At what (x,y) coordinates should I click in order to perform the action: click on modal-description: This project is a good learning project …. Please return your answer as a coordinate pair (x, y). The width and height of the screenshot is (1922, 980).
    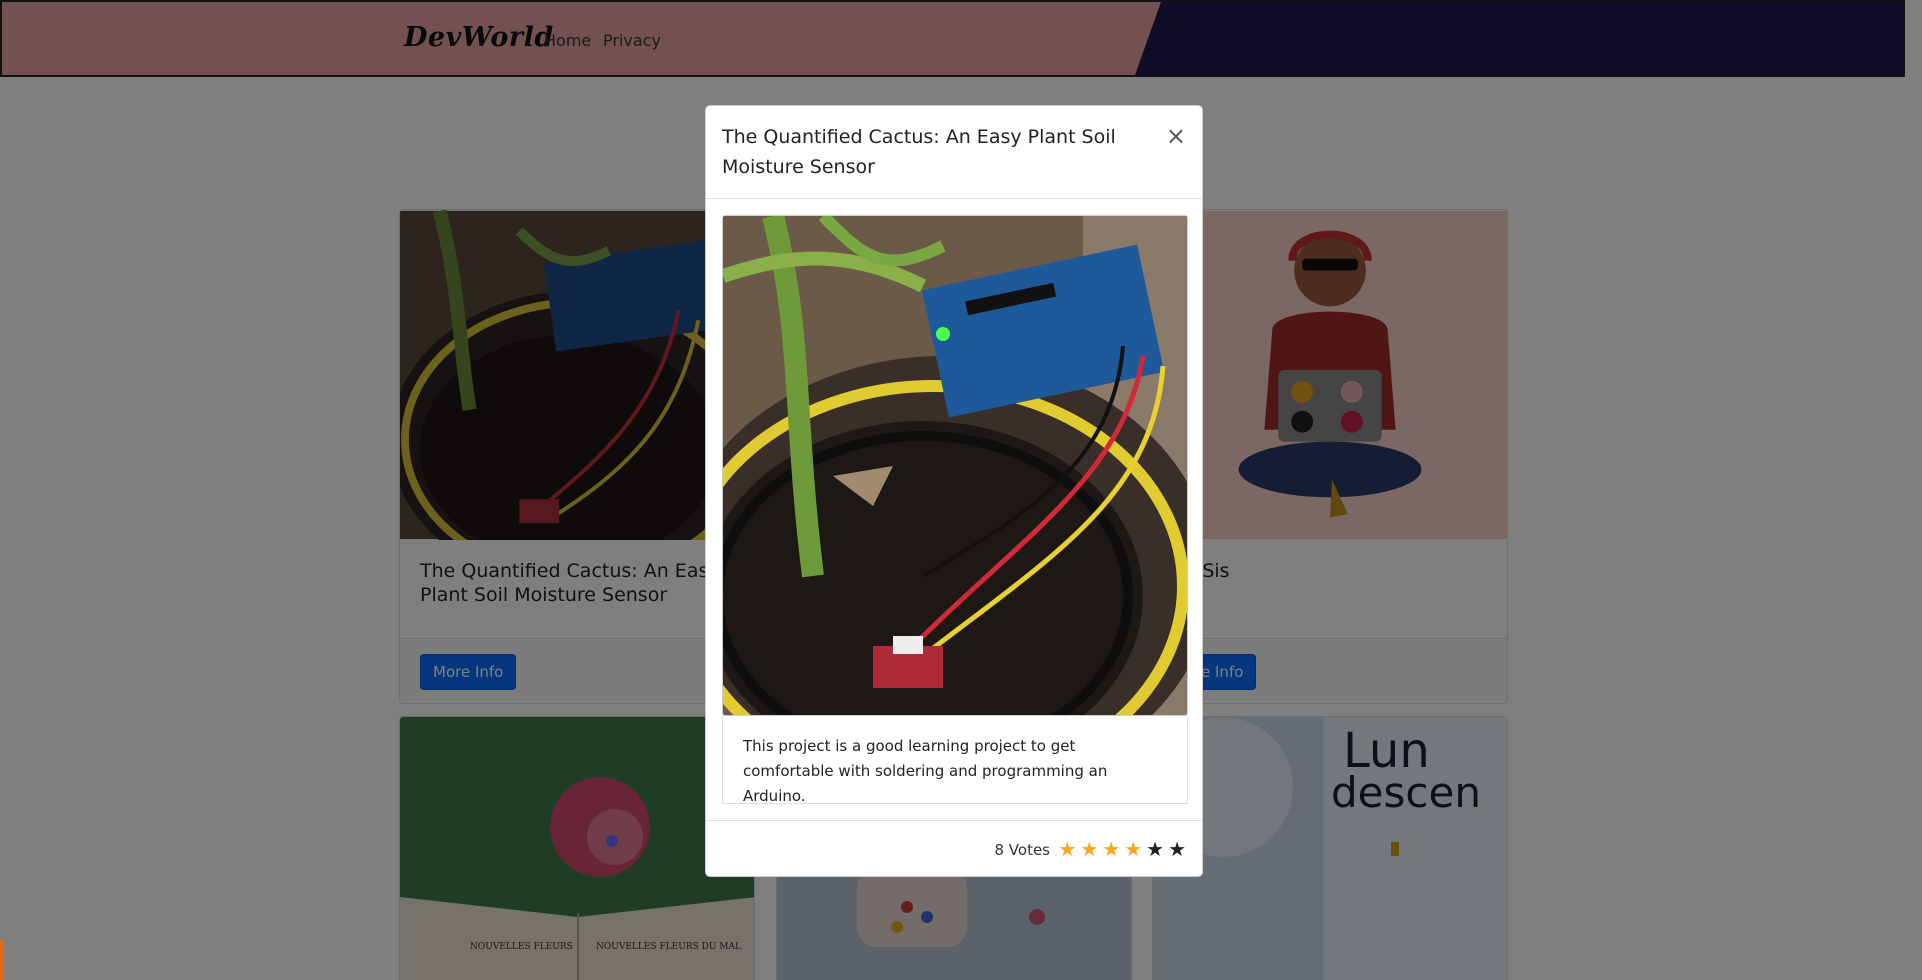
    Looking at the image, I should click on (925, 771).